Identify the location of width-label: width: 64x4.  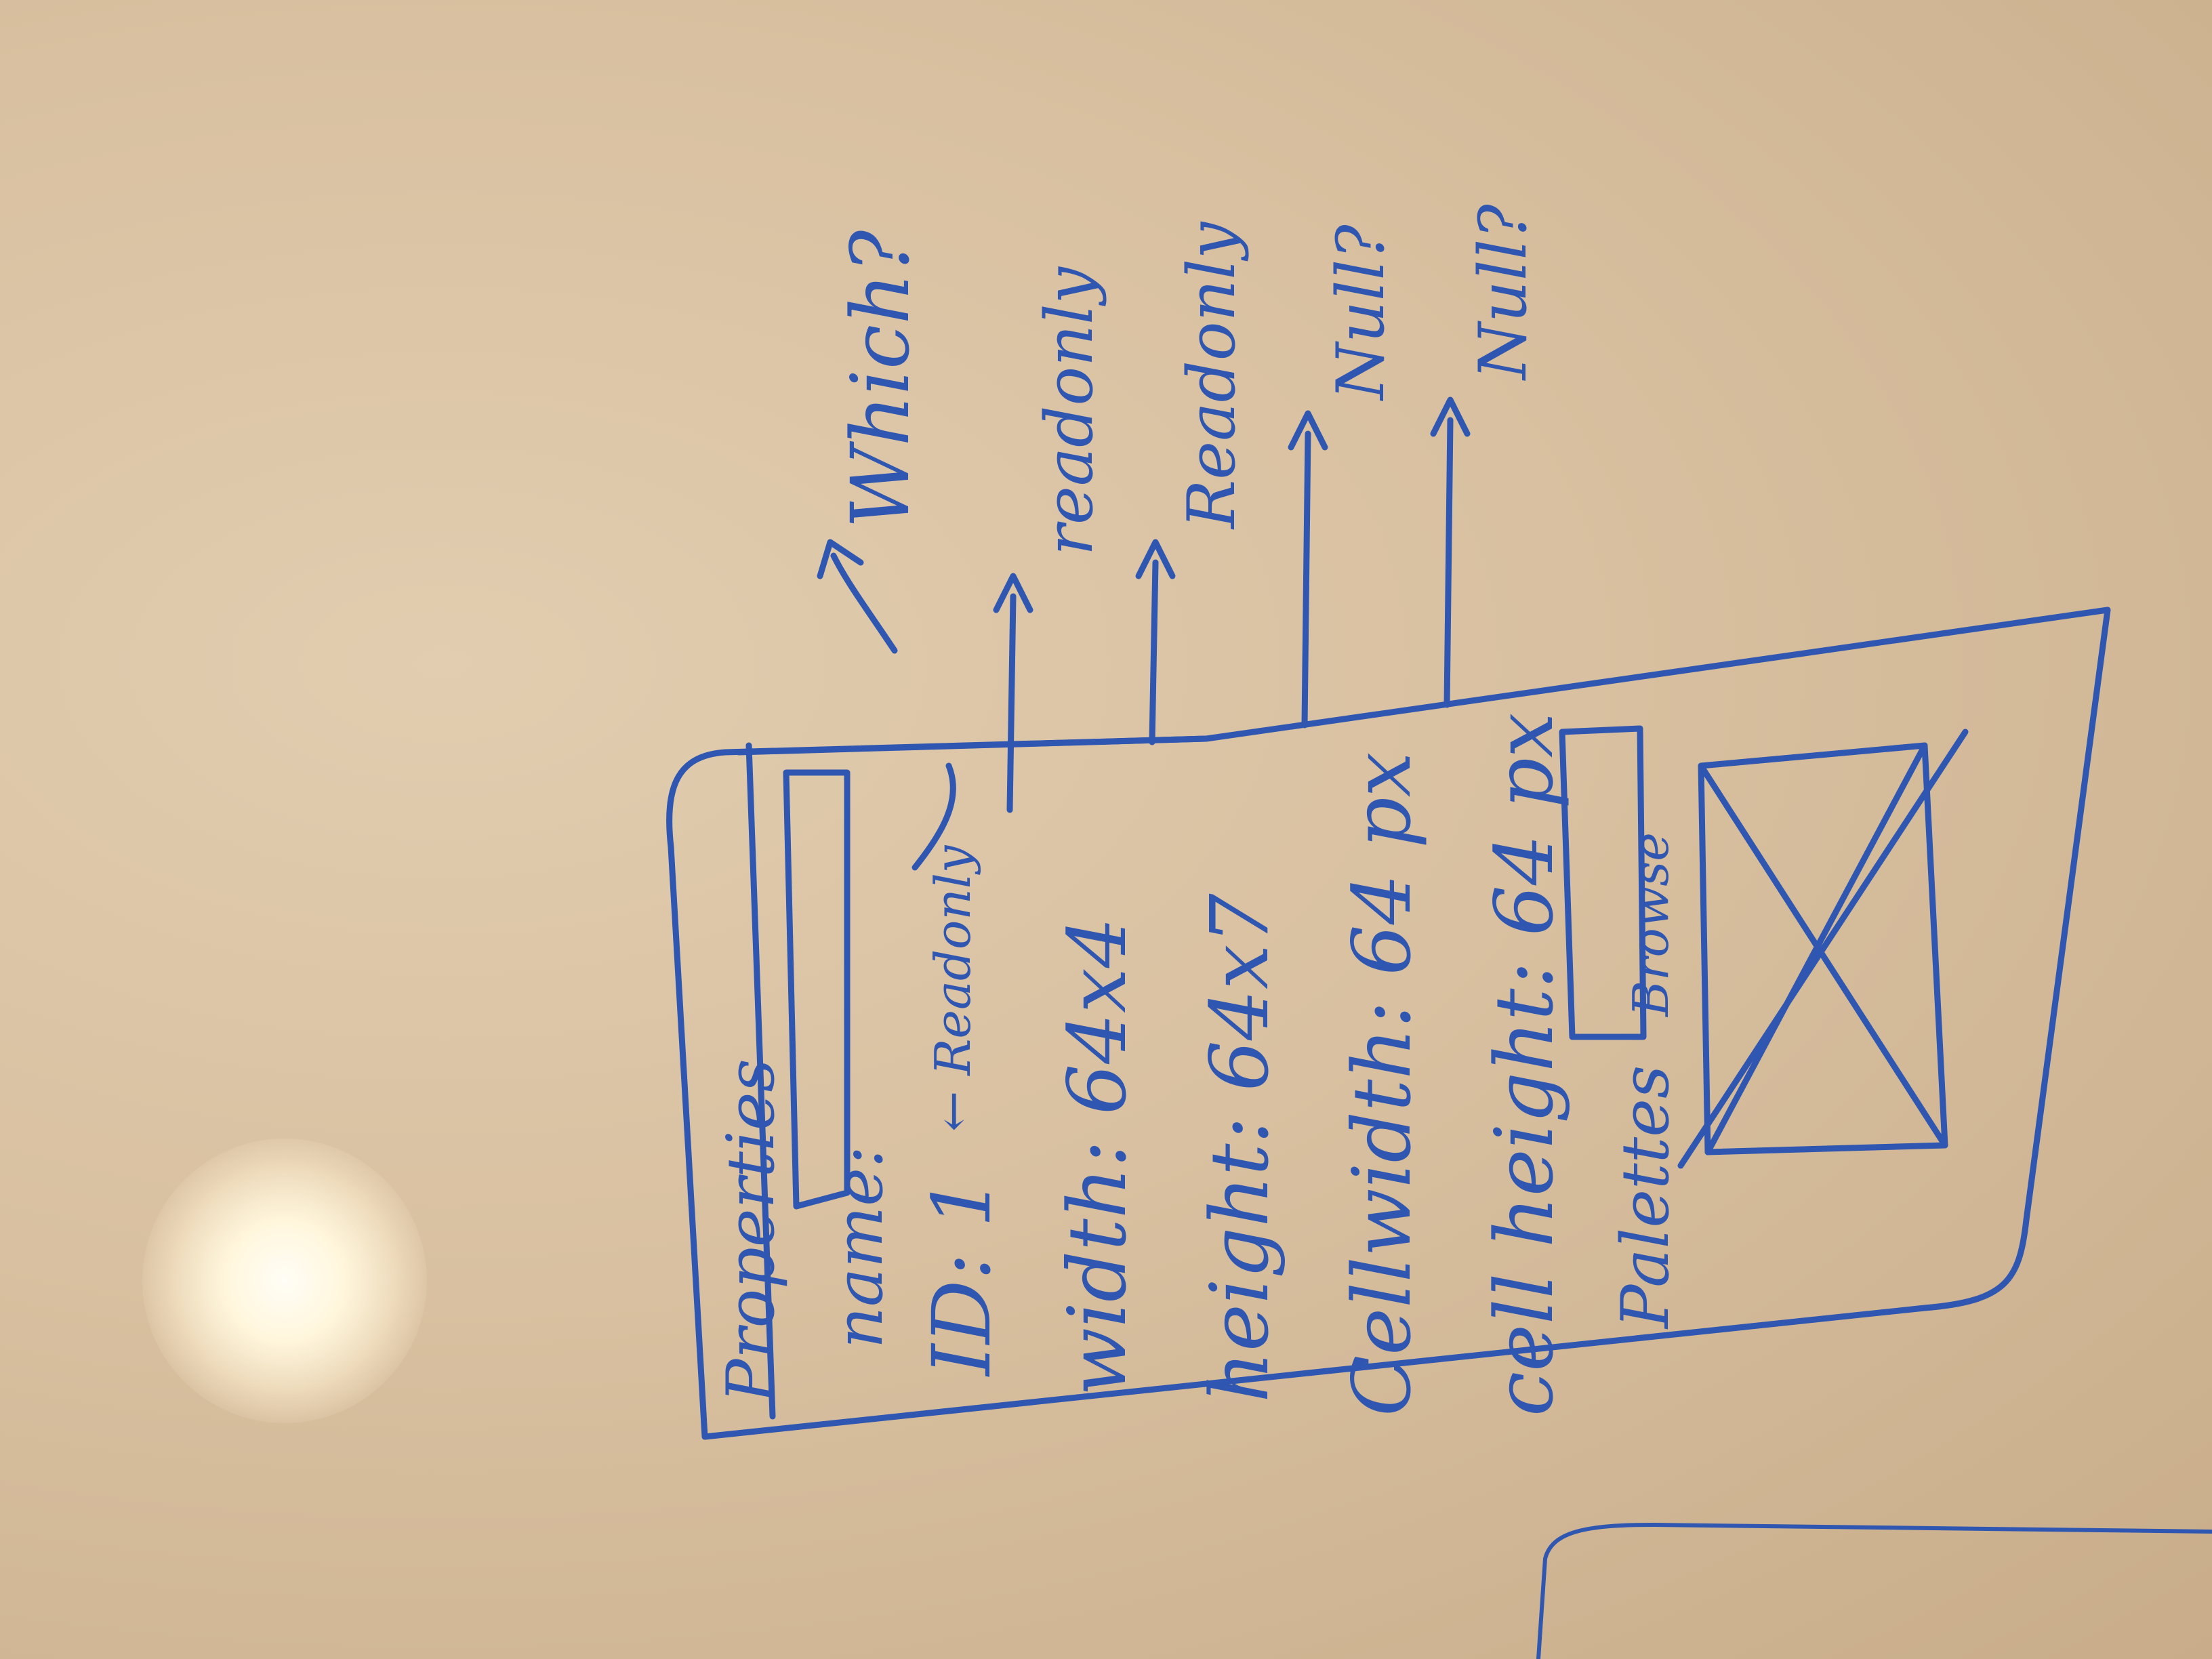
(1097, 1156).